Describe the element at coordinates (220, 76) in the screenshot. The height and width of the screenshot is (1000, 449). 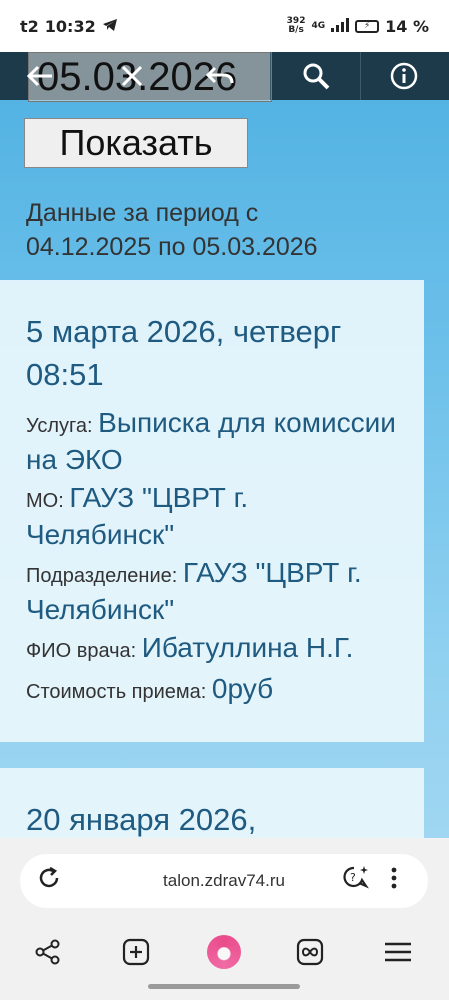
I see `undo-icon` at that location.